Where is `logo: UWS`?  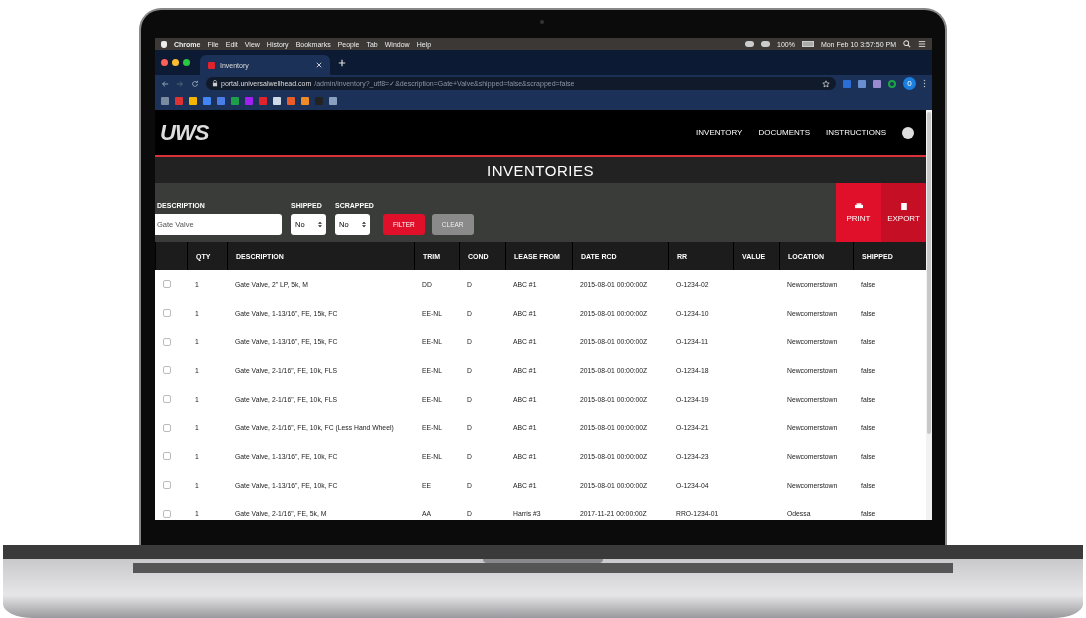 logo: UWS is located at coordinates (184, 132).